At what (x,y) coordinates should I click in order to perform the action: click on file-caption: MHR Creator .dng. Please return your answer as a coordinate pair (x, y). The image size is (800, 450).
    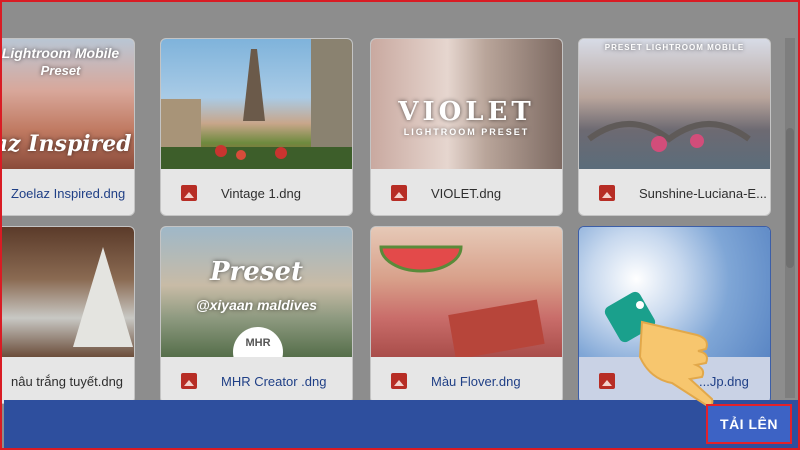
    Looking at the image, I should click on (256, 380).